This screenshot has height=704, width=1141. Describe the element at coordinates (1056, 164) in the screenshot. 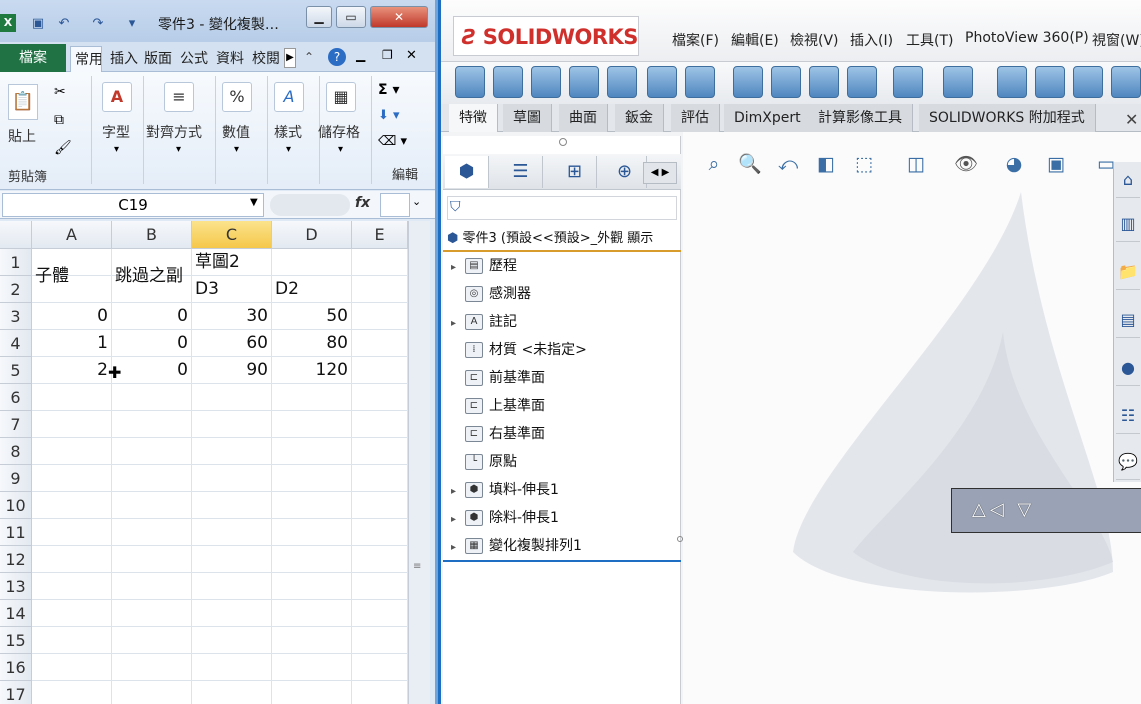

I see `apply-scene-icon: ▣` at that location.